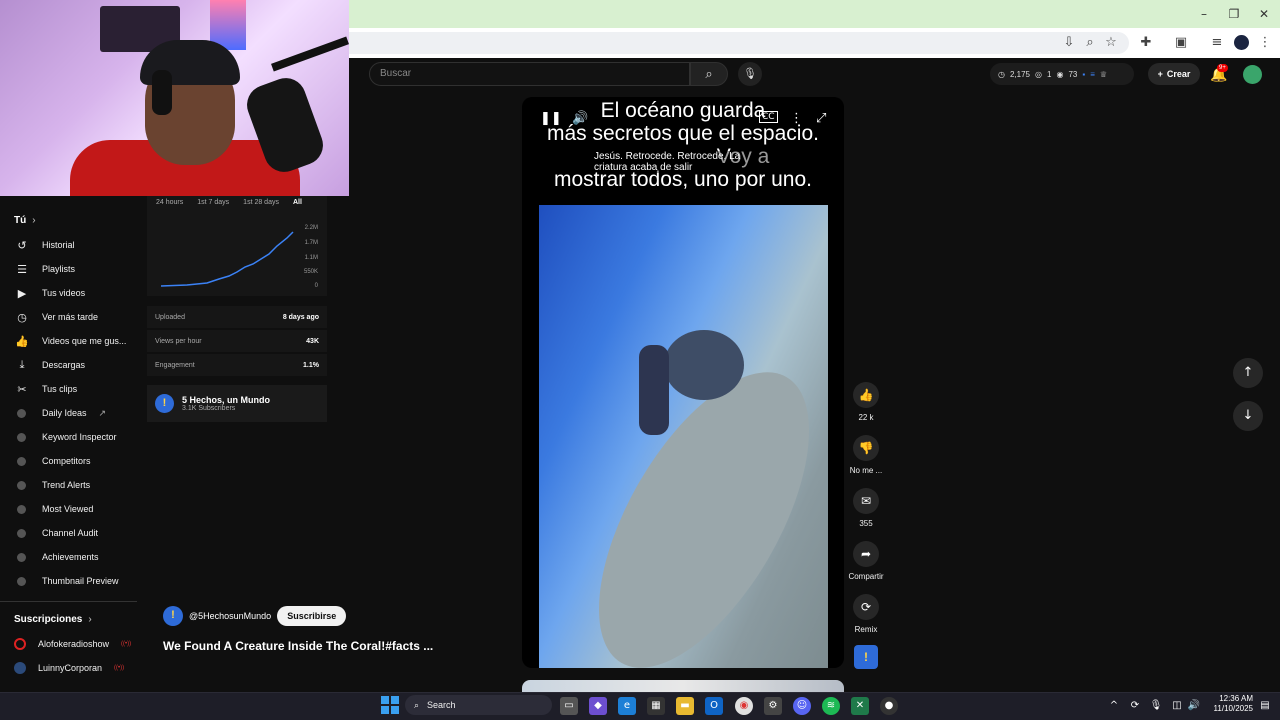 The height and width of the screenshot is (720, 1280). What do you see at coordinates (1181, 43) in the screenshot?
I see `tab-search-icon: ▣` at bounding box center [1181, 43].